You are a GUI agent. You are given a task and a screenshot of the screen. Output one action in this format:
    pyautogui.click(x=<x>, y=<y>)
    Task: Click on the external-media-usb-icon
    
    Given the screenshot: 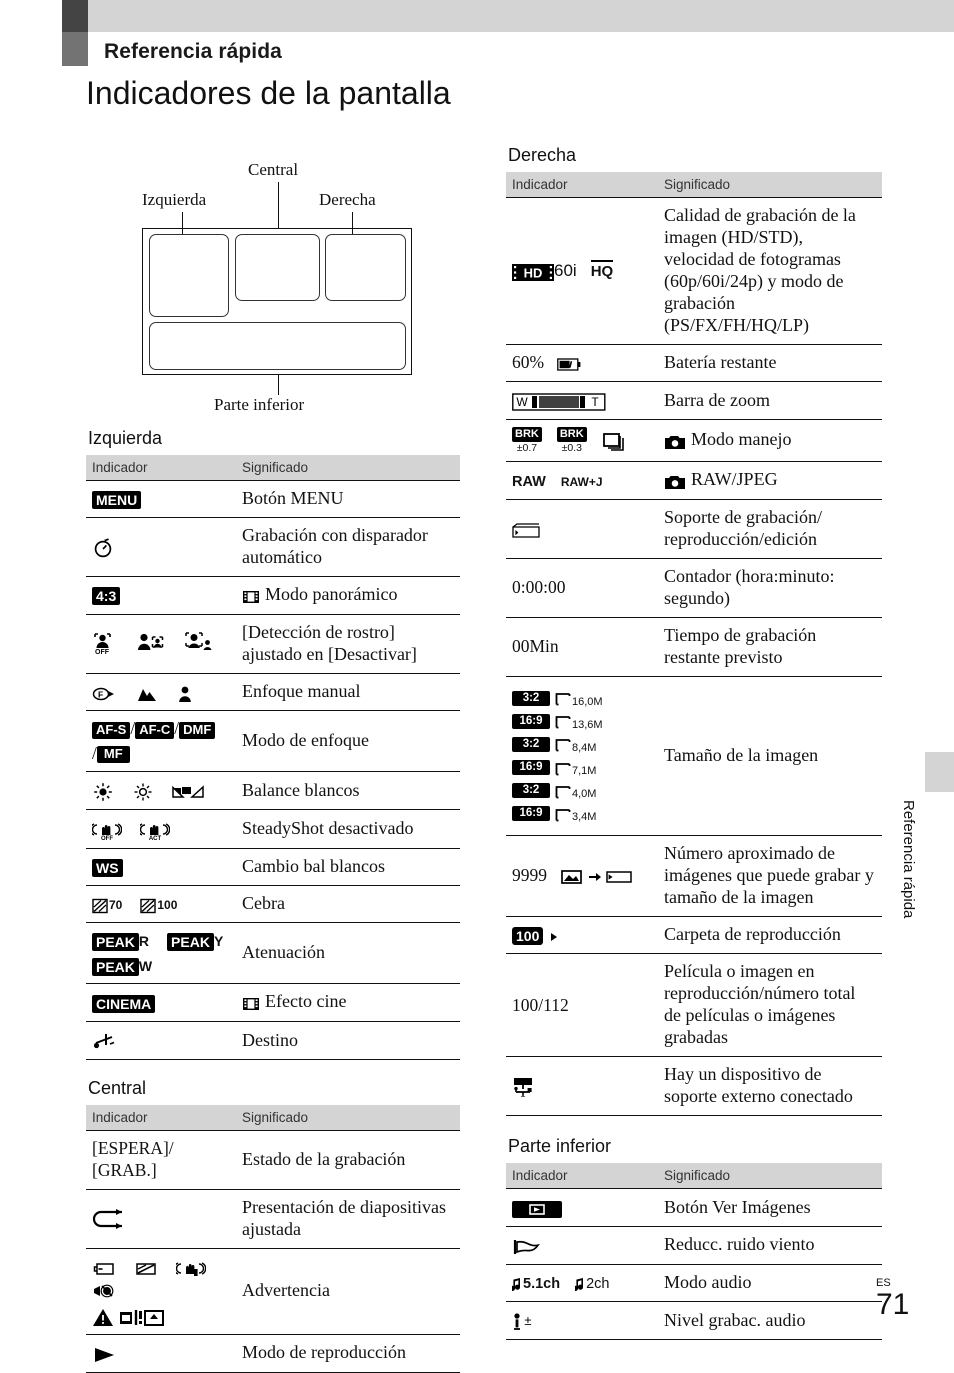 What is the action you would take?
    pyautogui.click(x=526, y=1086)
    